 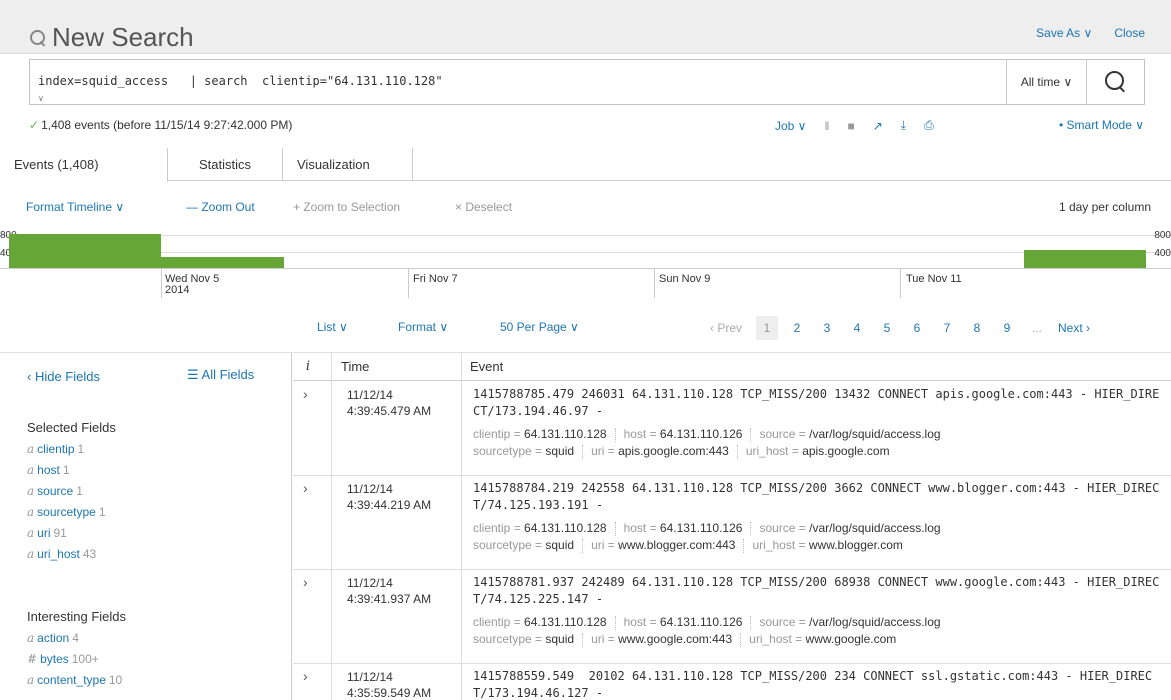 I want to click on event-field-uri: uri = www.blogger.com:443, so click(x=663, y=545).